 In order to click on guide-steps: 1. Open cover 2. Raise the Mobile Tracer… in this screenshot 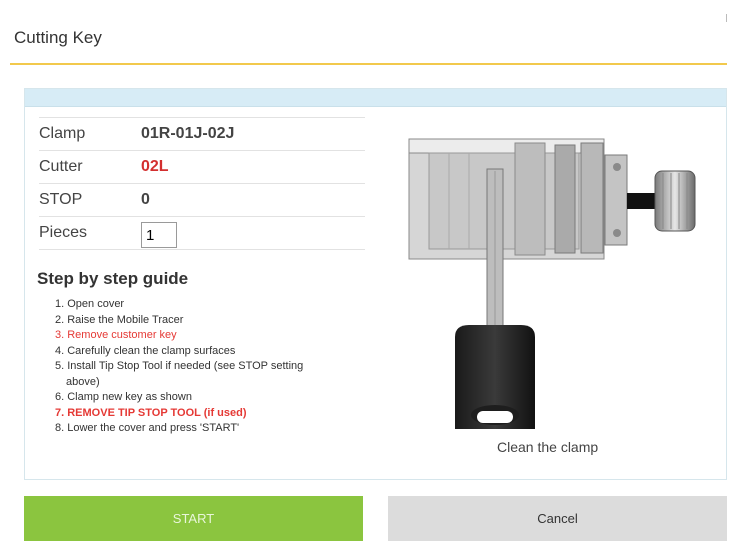, I will do `click(205, 367)`.